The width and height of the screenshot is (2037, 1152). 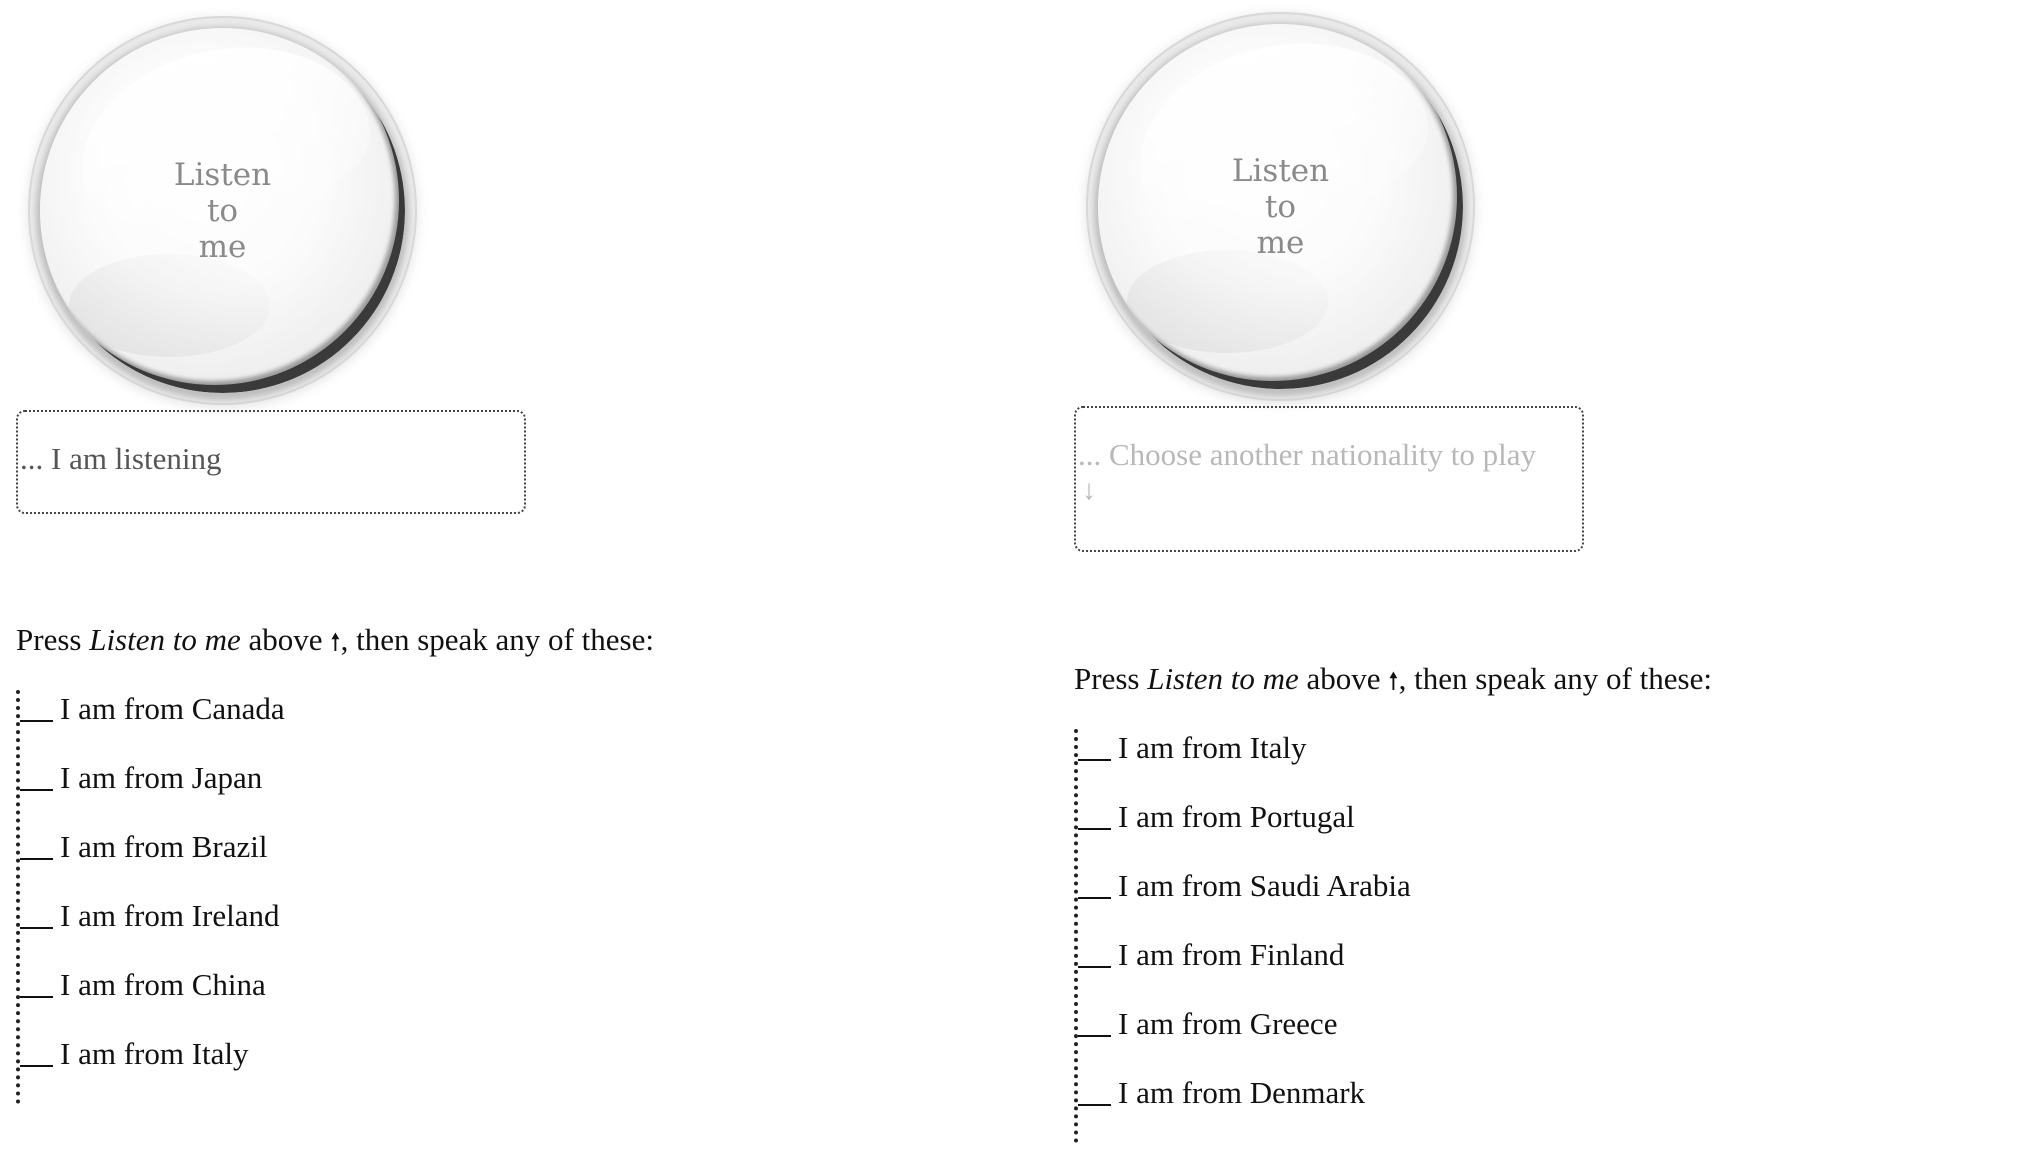 I want to click on list-item: I am from Japan, so click(x=152, y=793).